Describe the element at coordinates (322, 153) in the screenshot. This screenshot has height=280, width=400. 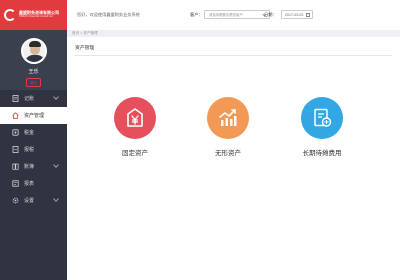
I see `tile-label: 长期待摊费用` at that location.